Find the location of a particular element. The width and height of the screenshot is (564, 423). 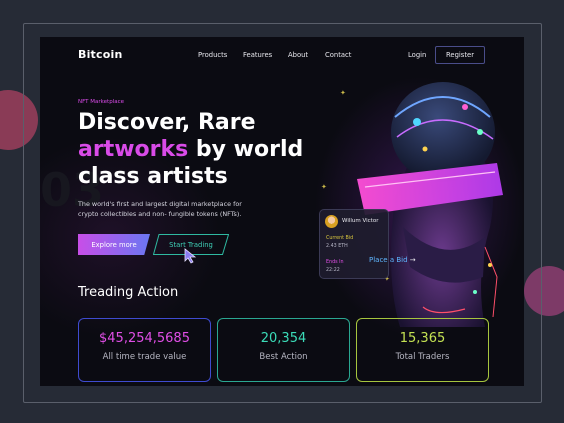

stat-label: Best Action is located at coordinates (283, 357).